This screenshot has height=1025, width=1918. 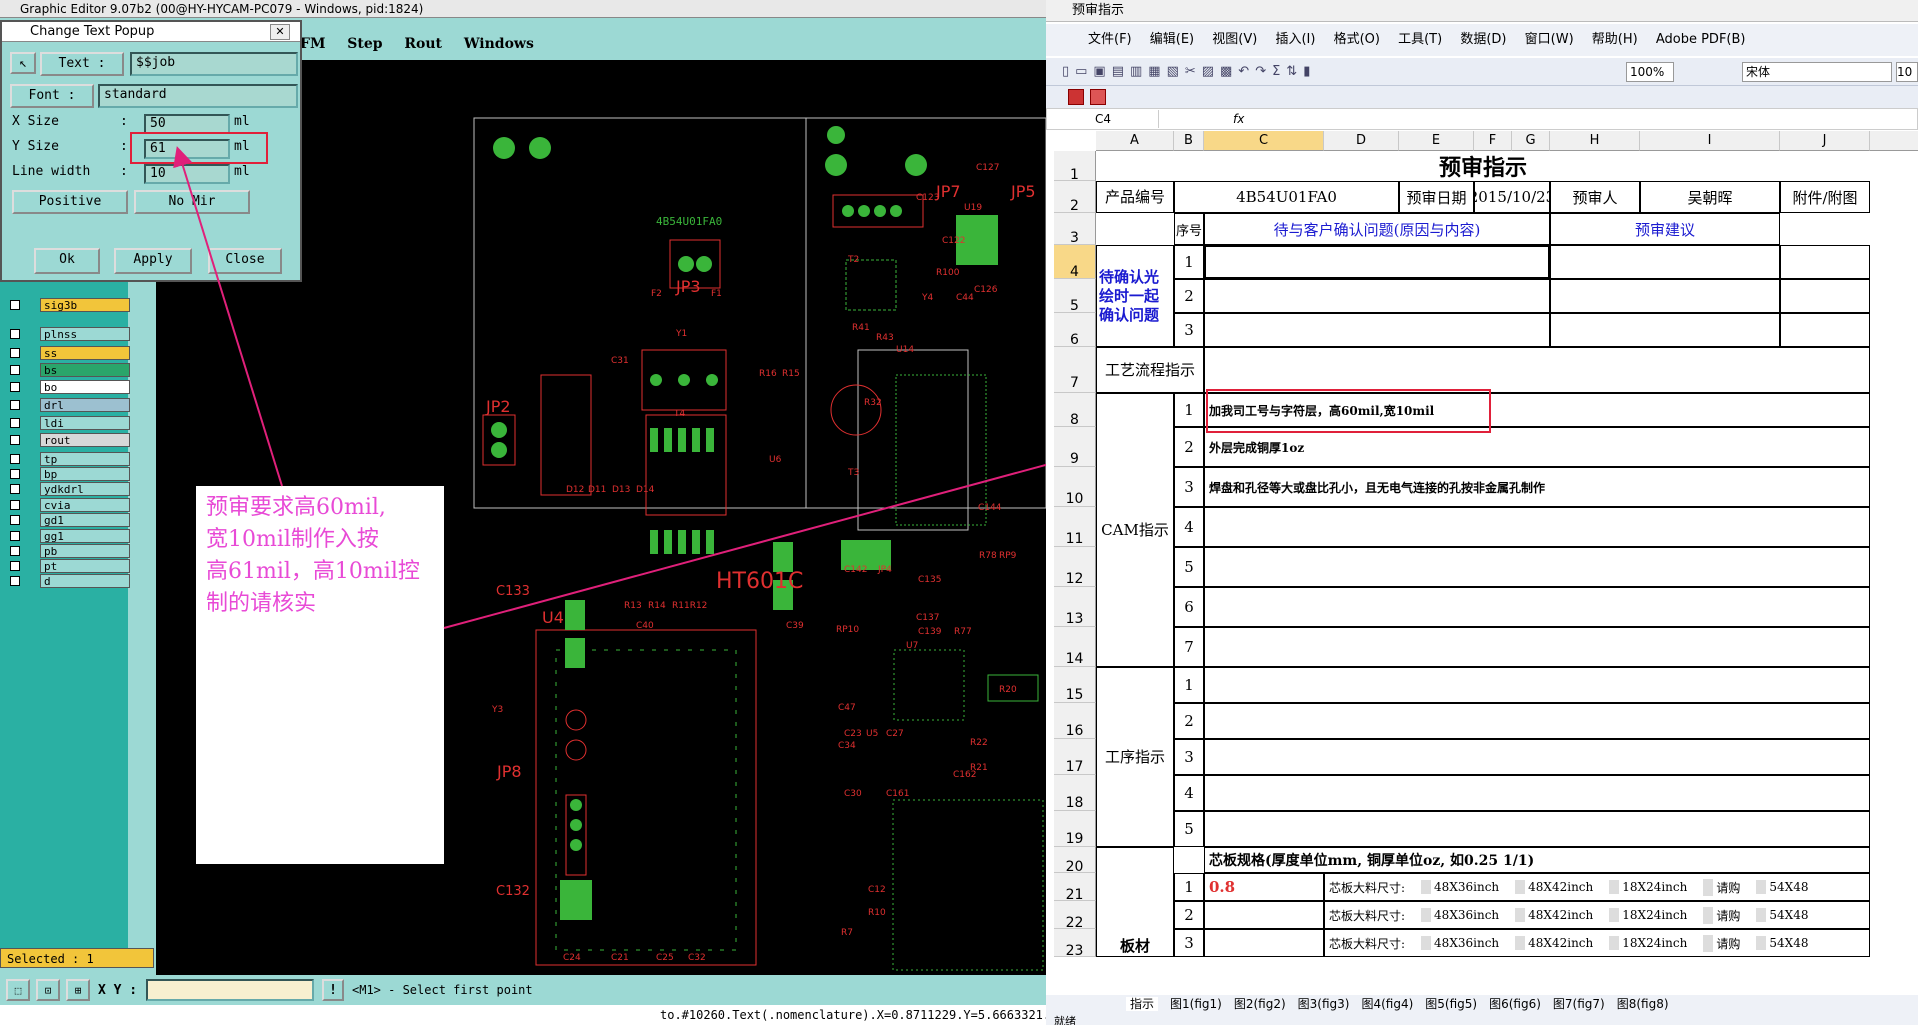 I want to click on text-label-button: Text :, so click(x=82, y=64).